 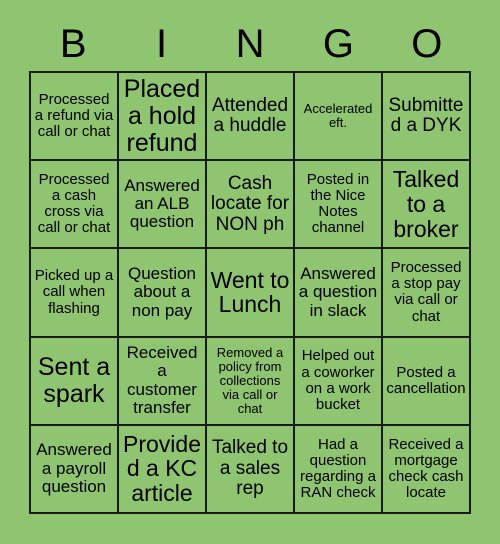 I want to click on bingo-cell-label: Sent a spark, so click(x=74, y=380).